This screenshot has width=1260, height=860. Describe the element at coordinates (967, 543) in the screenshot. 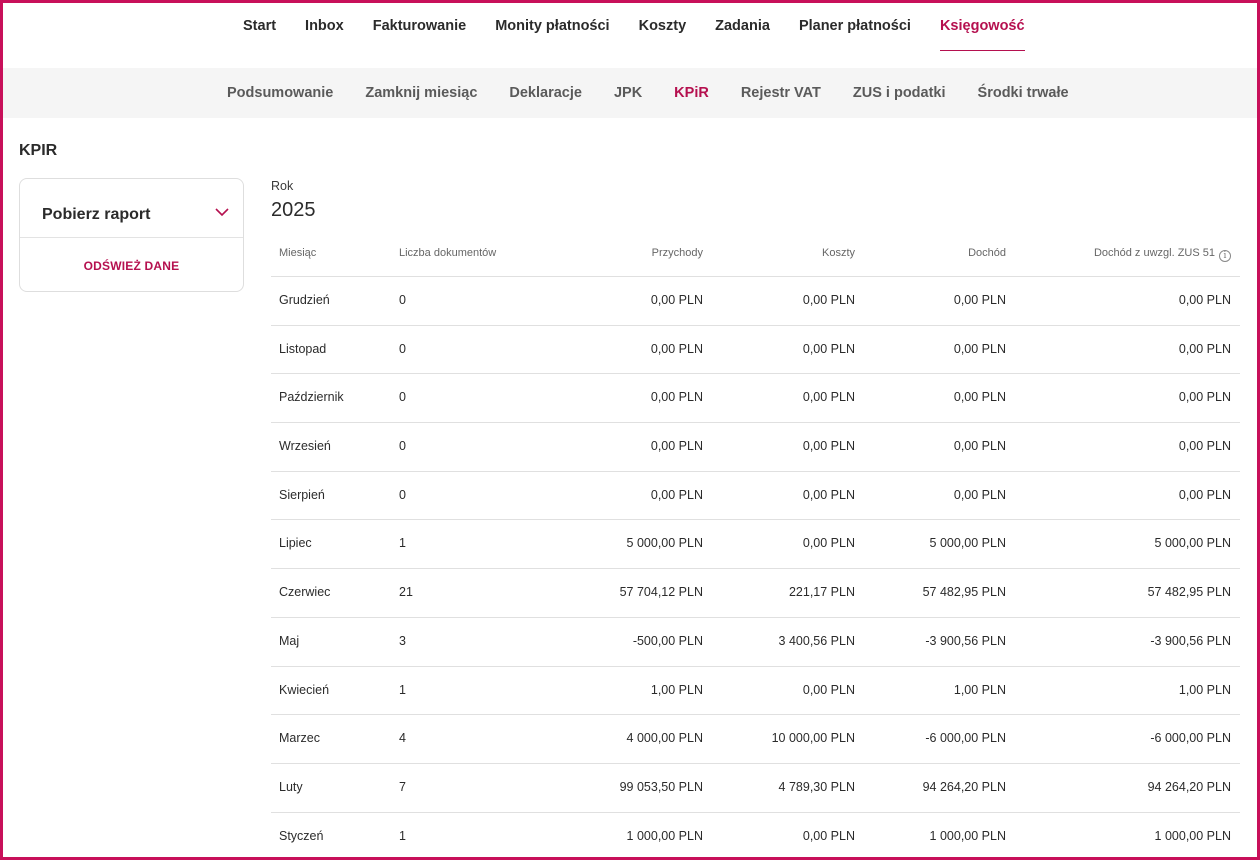

I see `cell-income: 5 000,00 PLN` at that location.